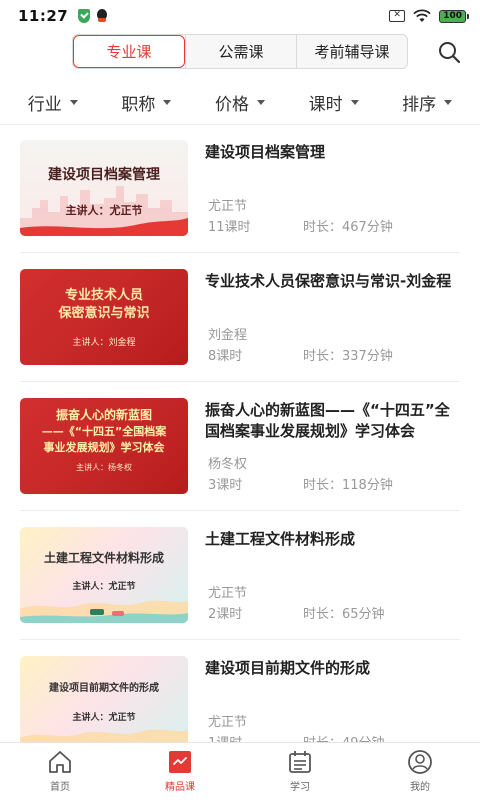 The height and width of the screenshot is (800, 480). Describe the element at coordinates (348, 485) in the screenshot. I see `course-duration: 时长：118分钟` at that location.